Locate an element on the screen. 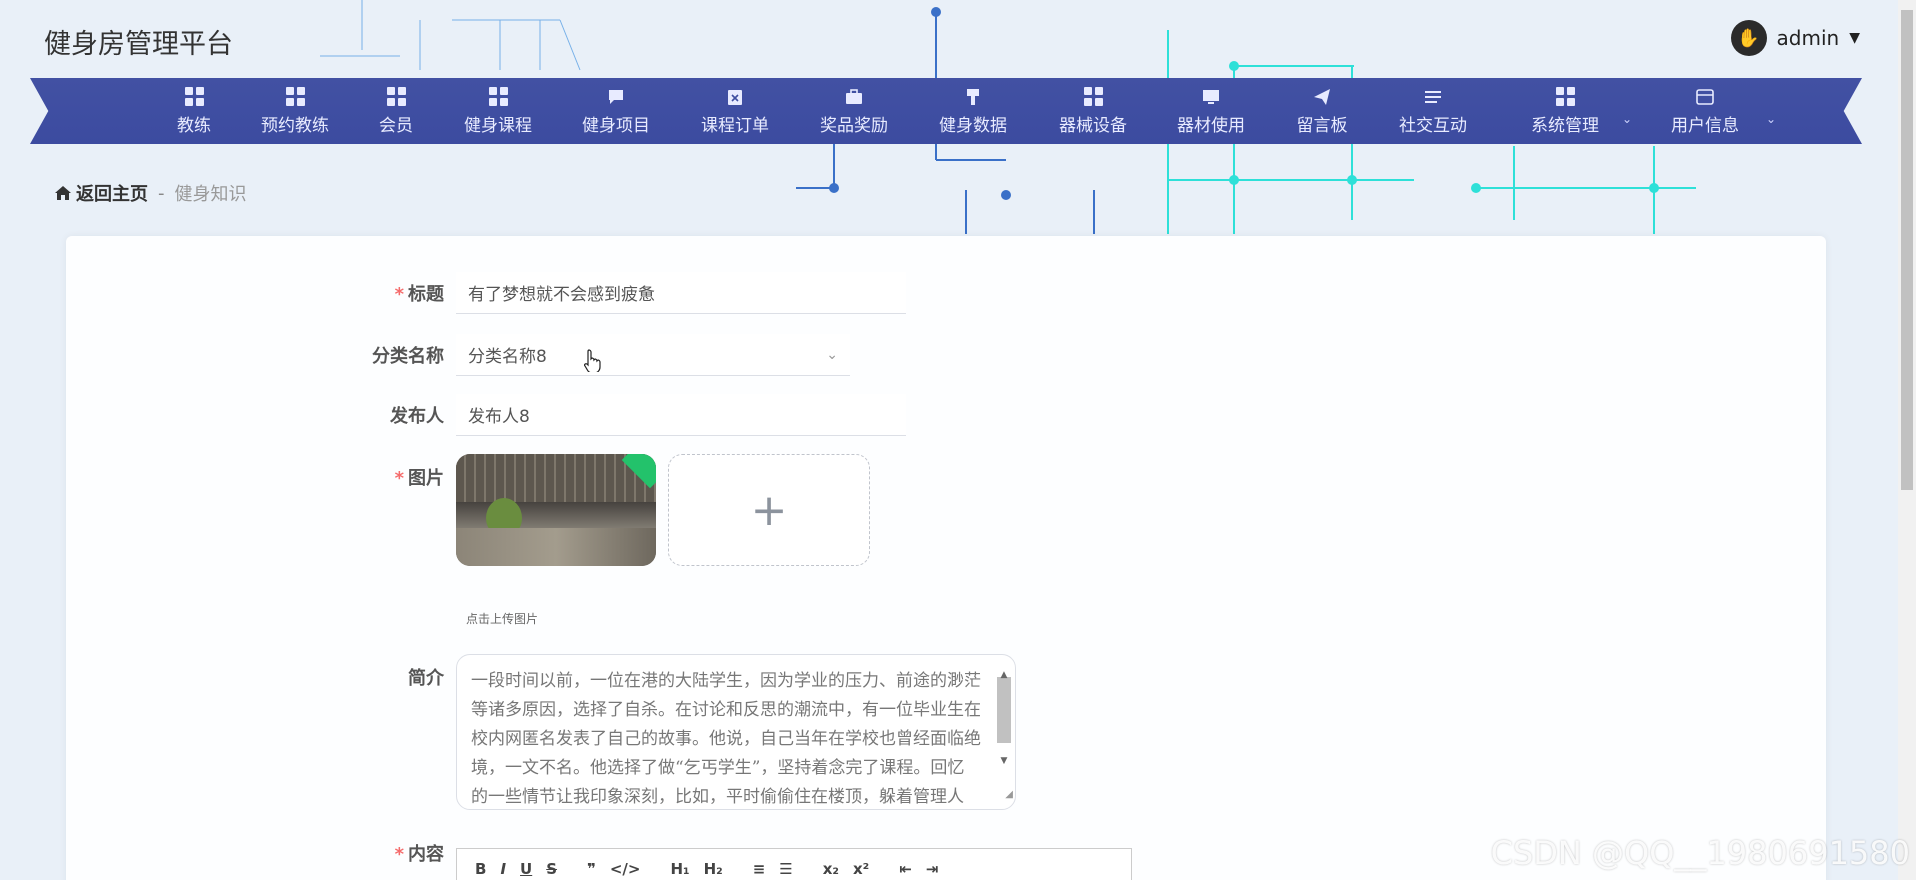 The image size is (1916, 880). nav-label: 系统管理 is located at coordinates (1565, 125).